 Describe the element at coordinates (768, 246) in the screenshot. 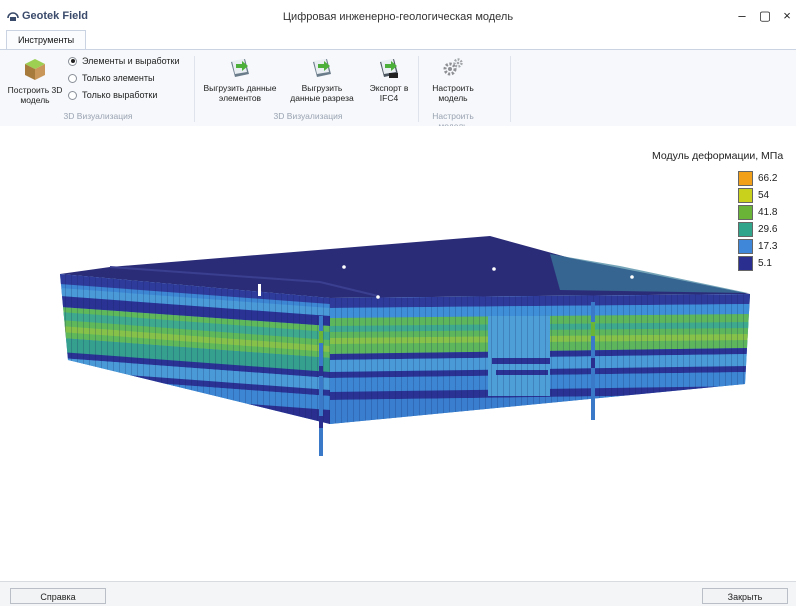

I see `legend-value: 17.3` at that location.